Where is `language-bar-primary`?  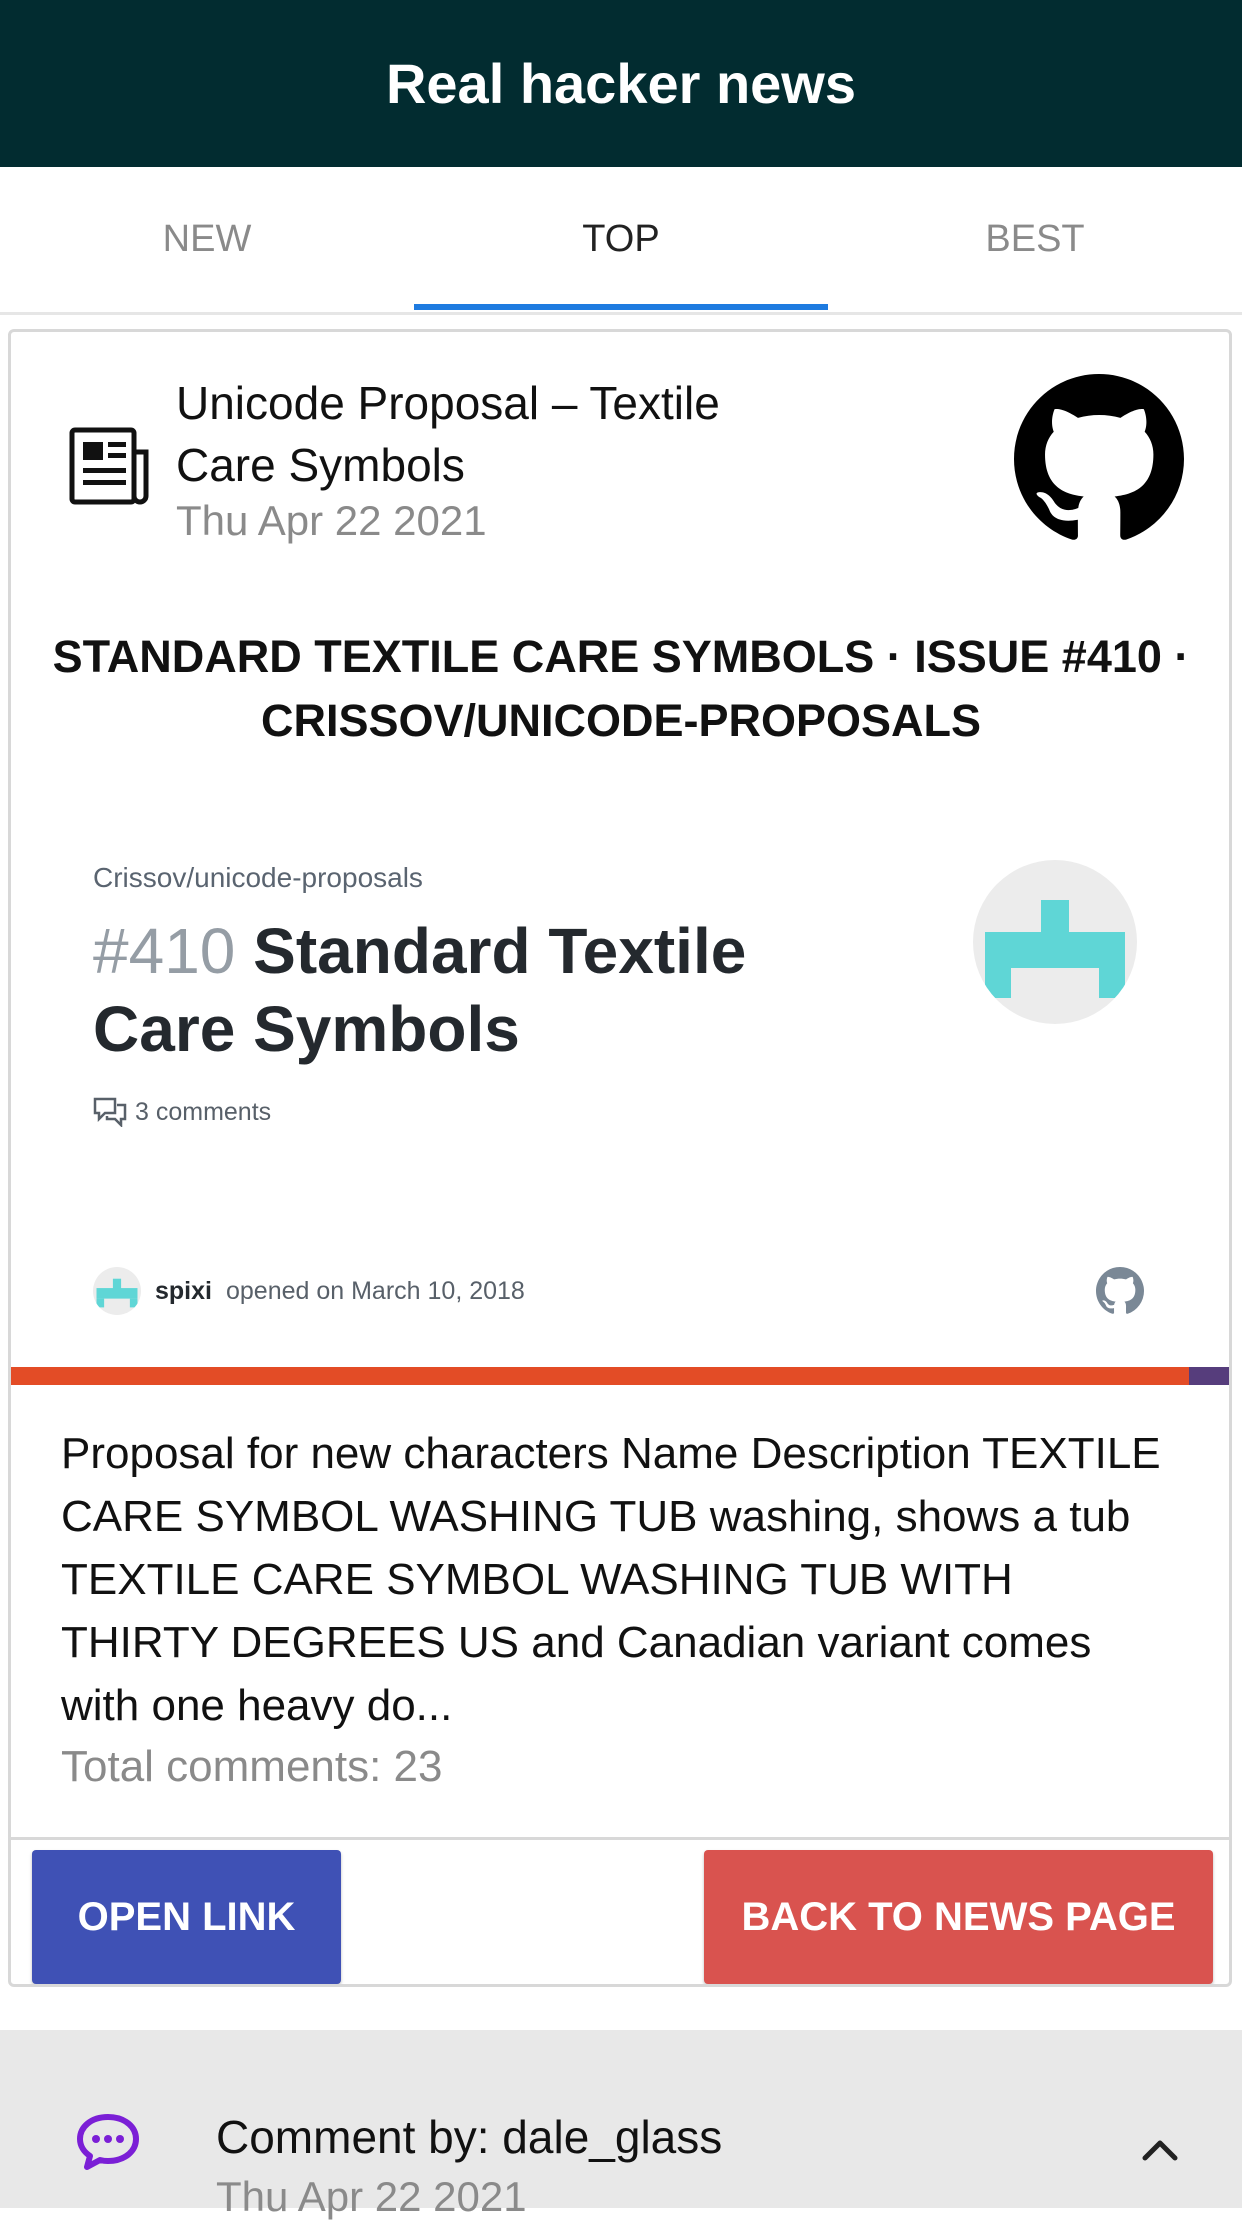 language-bar-primary is located at coordinates (600, 1376).